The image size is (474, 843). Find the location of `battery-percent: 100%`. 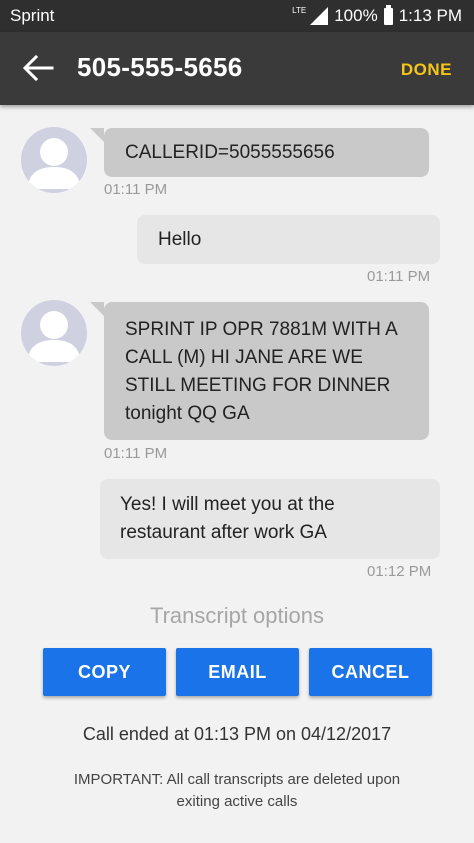

battery-percent: 100% is located at coordinates (356, 15).